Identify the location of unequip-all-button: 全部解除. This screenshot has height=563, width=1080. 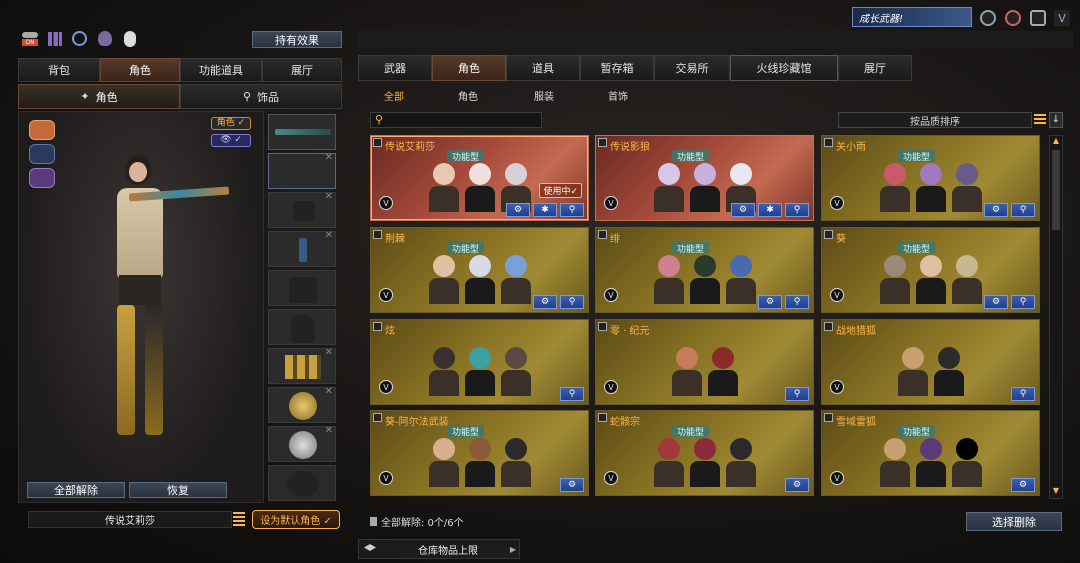
(76, 490).